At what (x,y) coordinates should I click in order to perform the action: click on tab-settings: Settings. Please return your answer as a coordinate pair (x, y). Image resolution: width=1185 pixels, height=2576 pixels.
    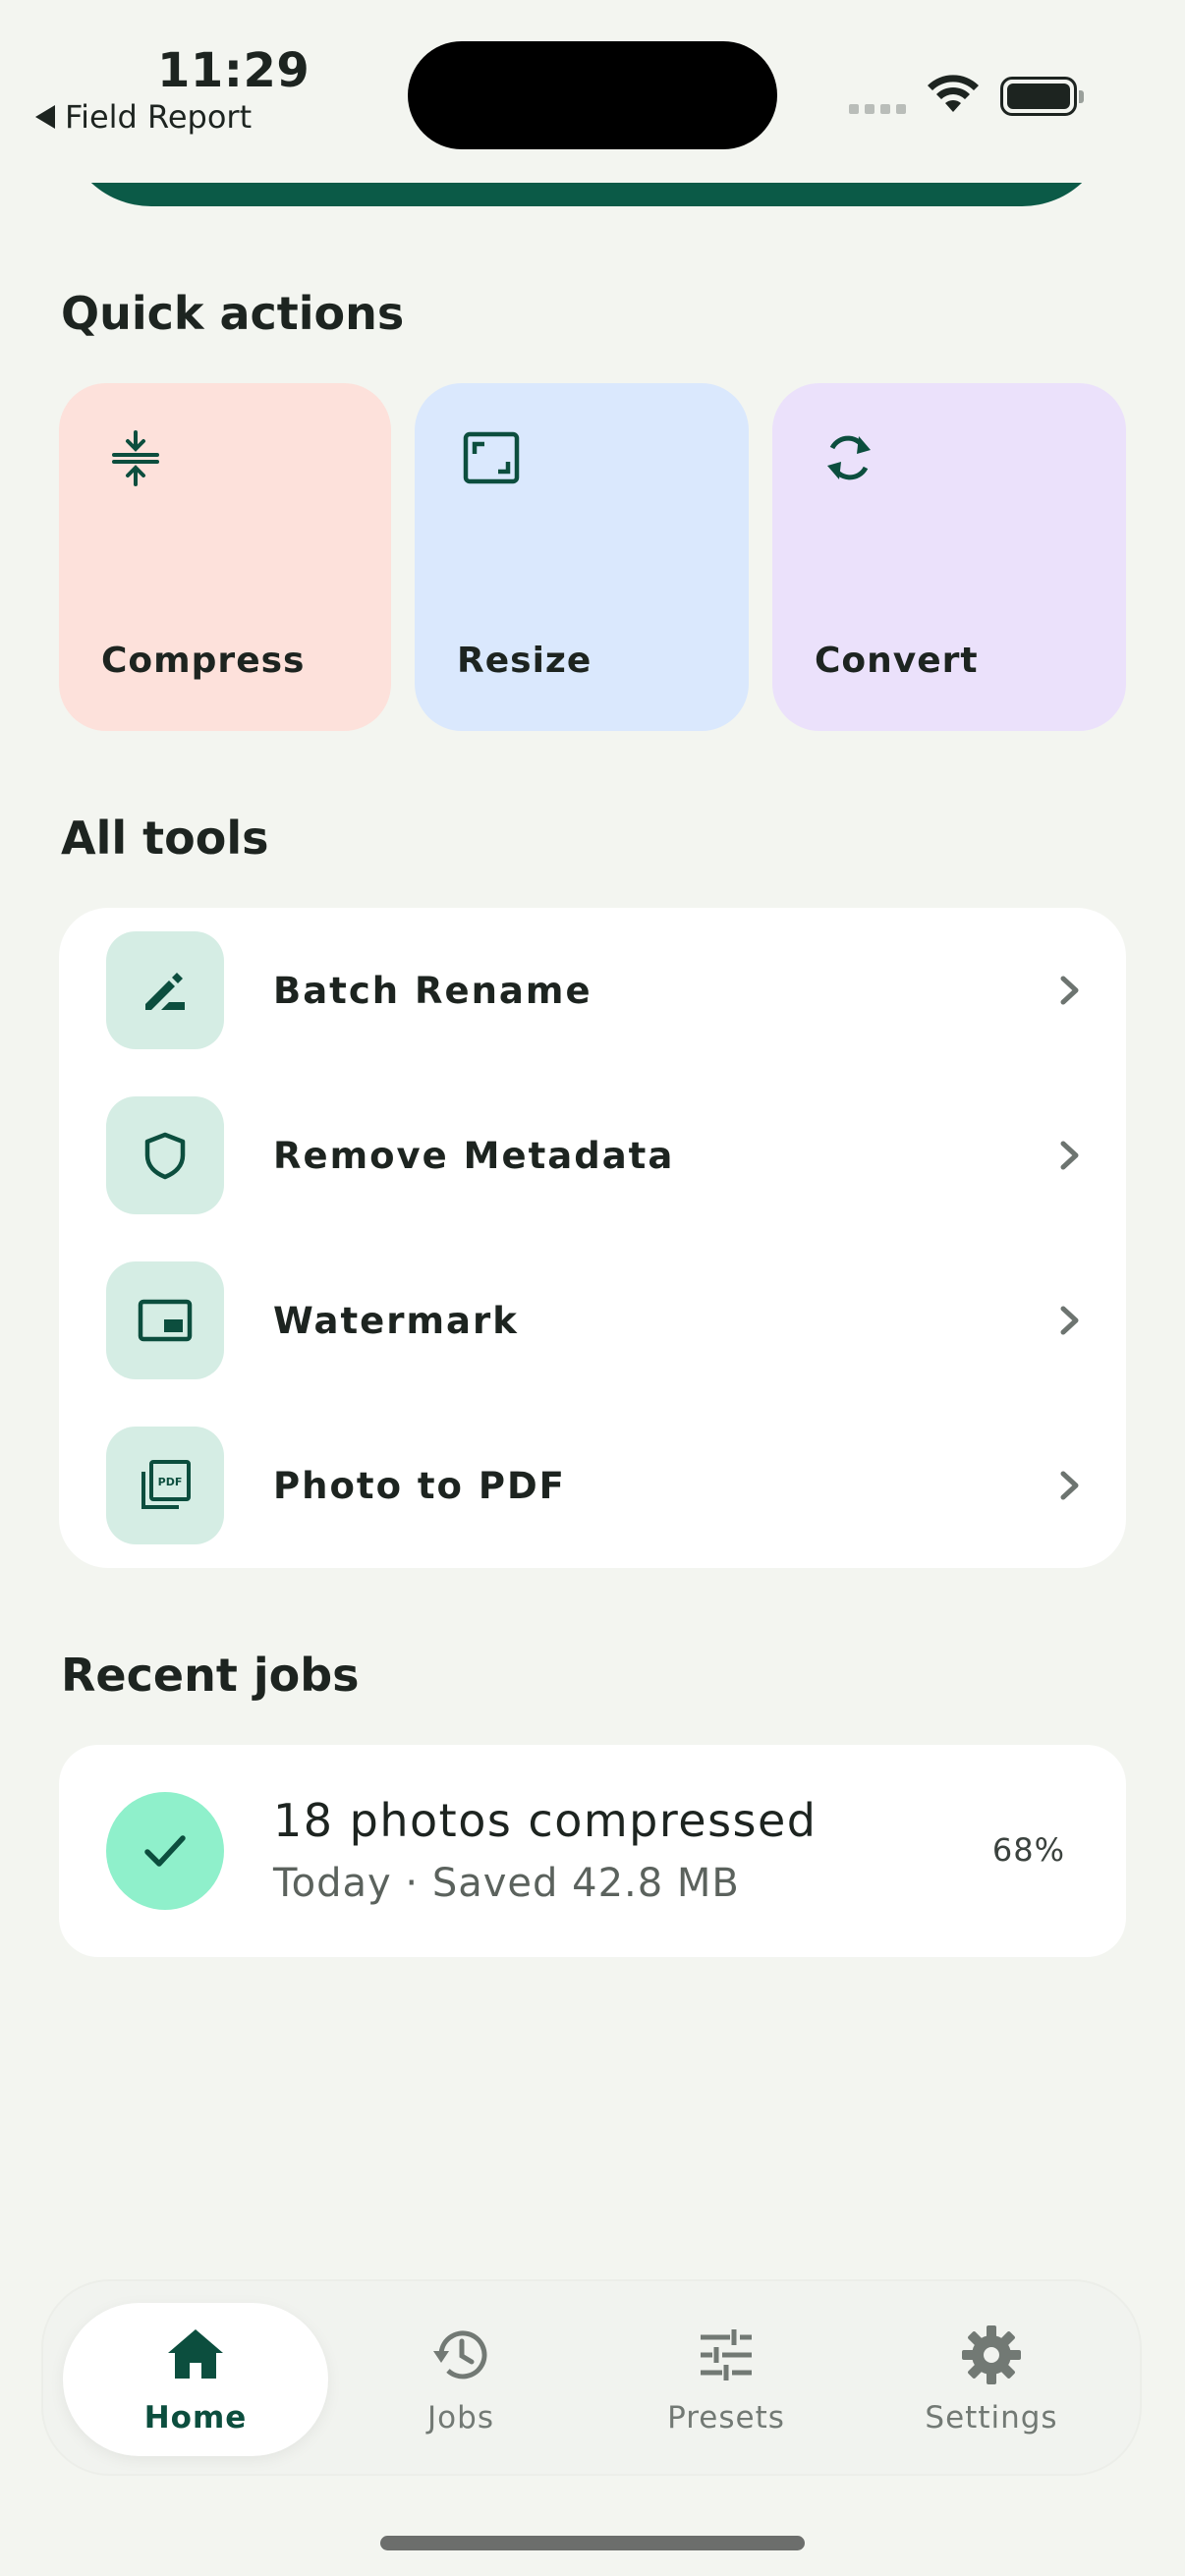
    Looking at the image, I should click on (992, 2379).